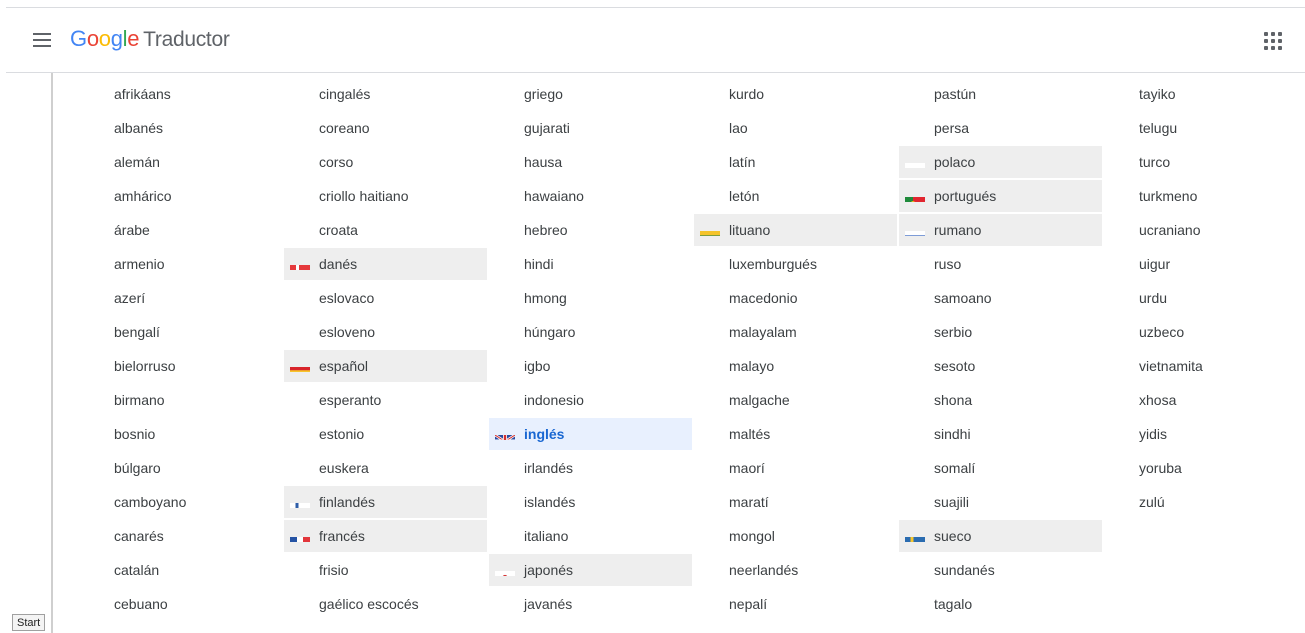  I want to click on language-option: ucraniano, so click(1204, 230).